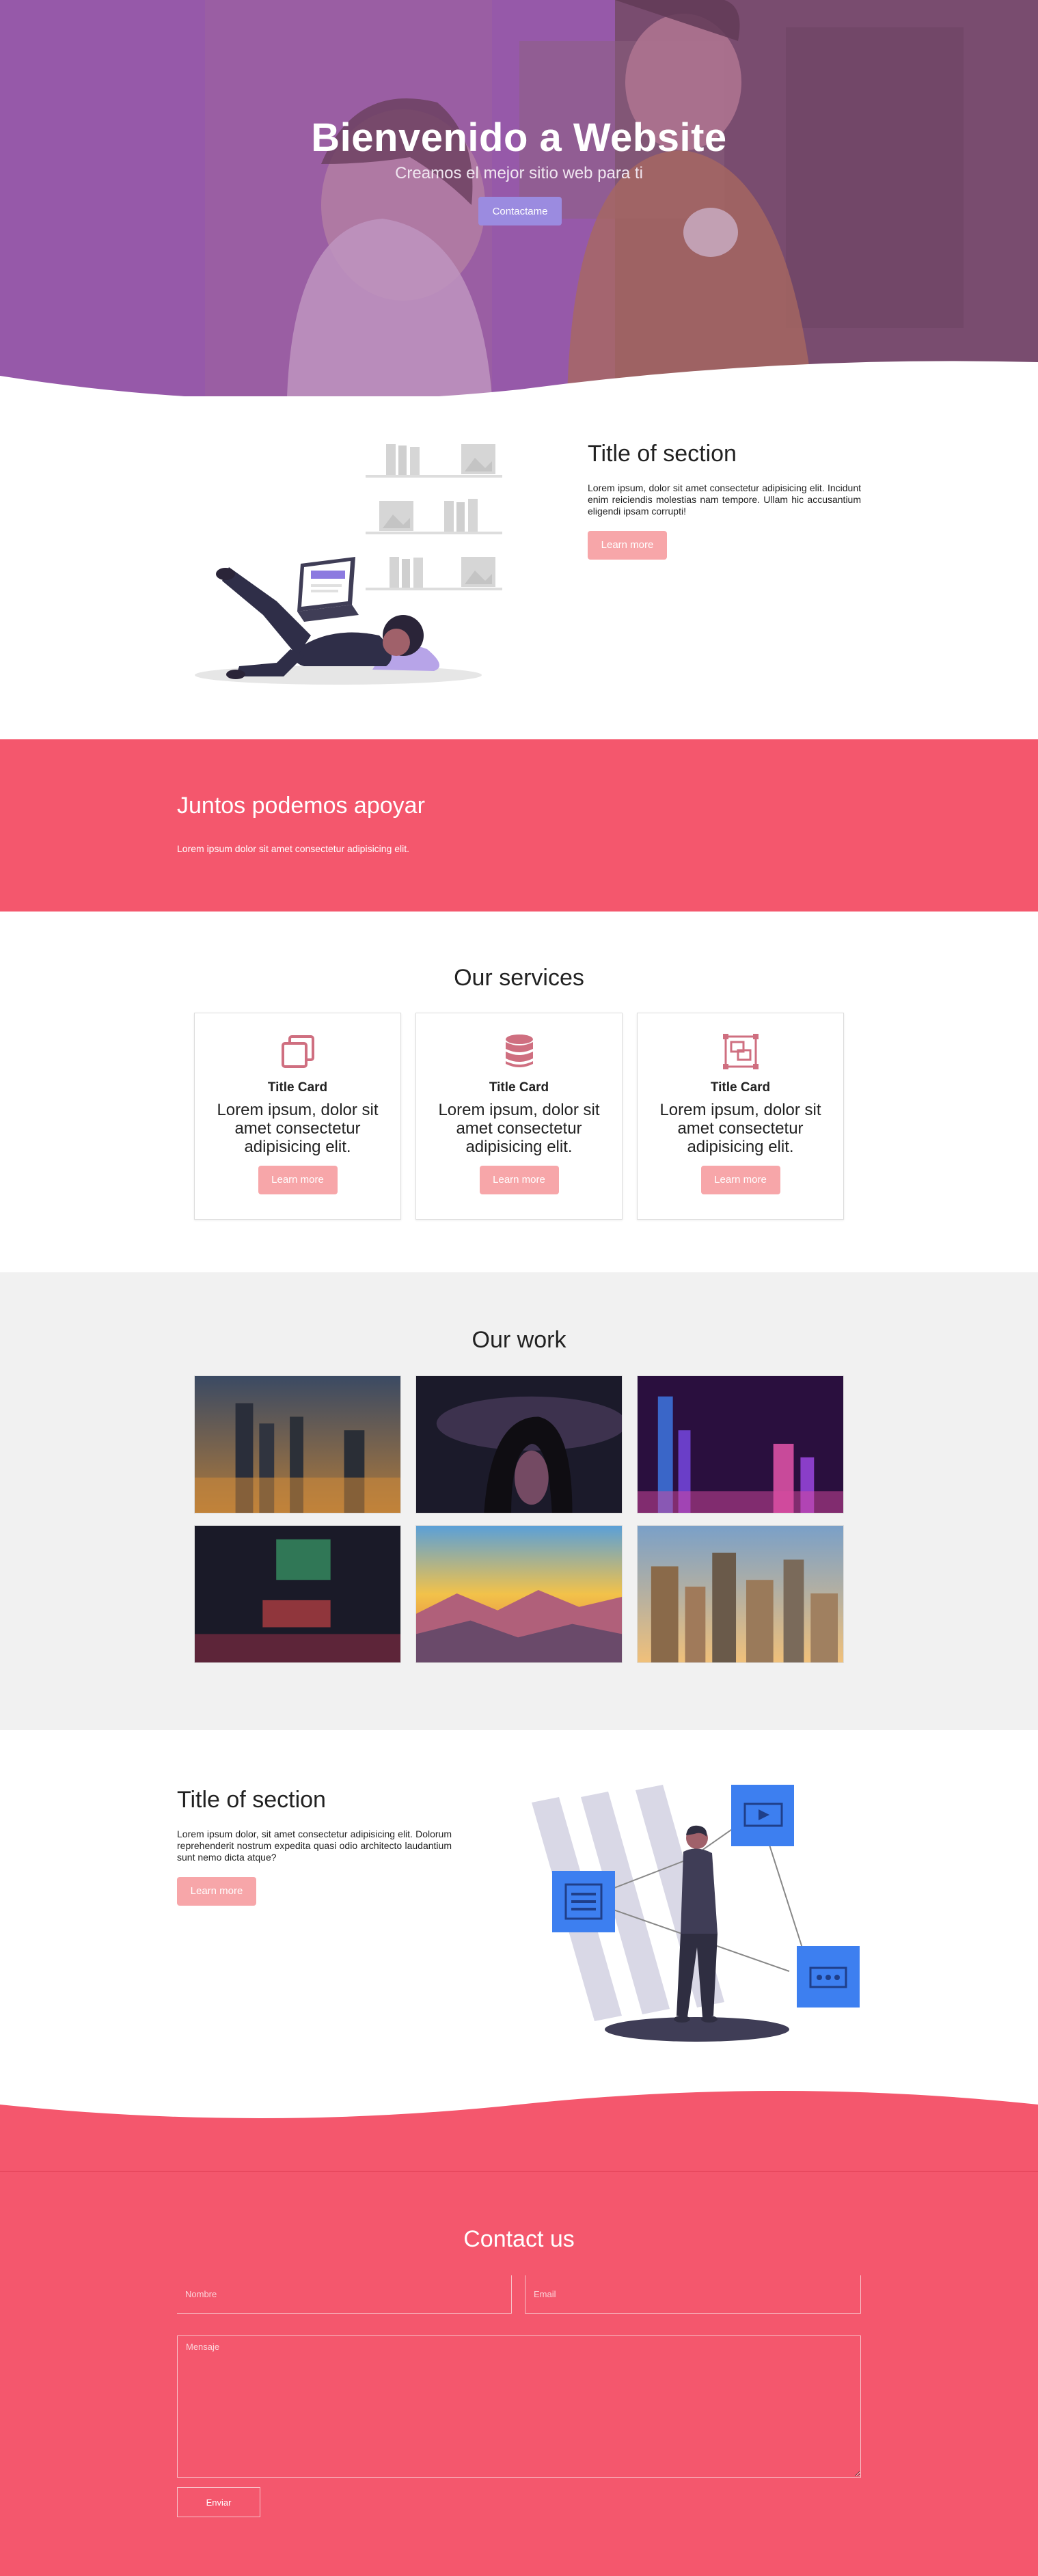  Describe the element at coordinates (298, 1594) in the screenshot. I see `work-image-rainy-street` at that location.